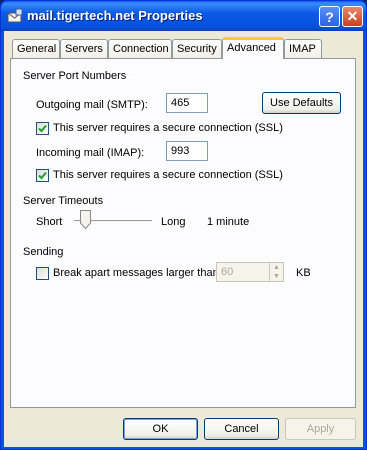 The image size is (367, 450). I want to click on cancel-label: Cancel, so click(241, 429).